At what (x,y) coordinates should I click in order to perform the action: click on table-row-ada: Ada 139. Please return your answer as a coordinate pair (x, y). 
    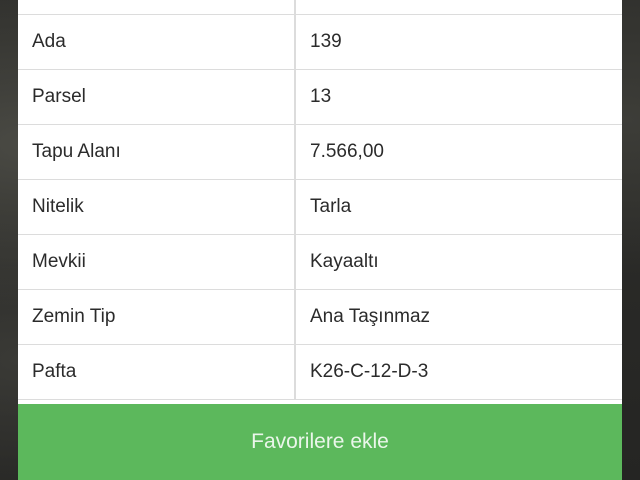
    Looking at the image, I should click on (320, 42).